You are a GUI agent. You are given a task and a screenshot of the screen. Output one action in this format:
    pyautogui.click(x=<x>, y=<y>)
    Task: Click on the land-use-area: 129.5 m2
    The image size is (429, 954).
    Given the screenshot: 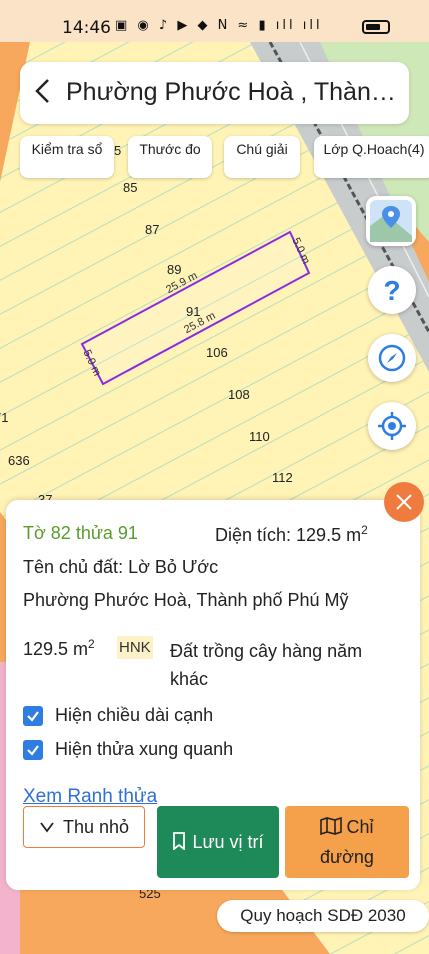 What is the action you would take?
    pyautogui.click(x=59, y=648)
    